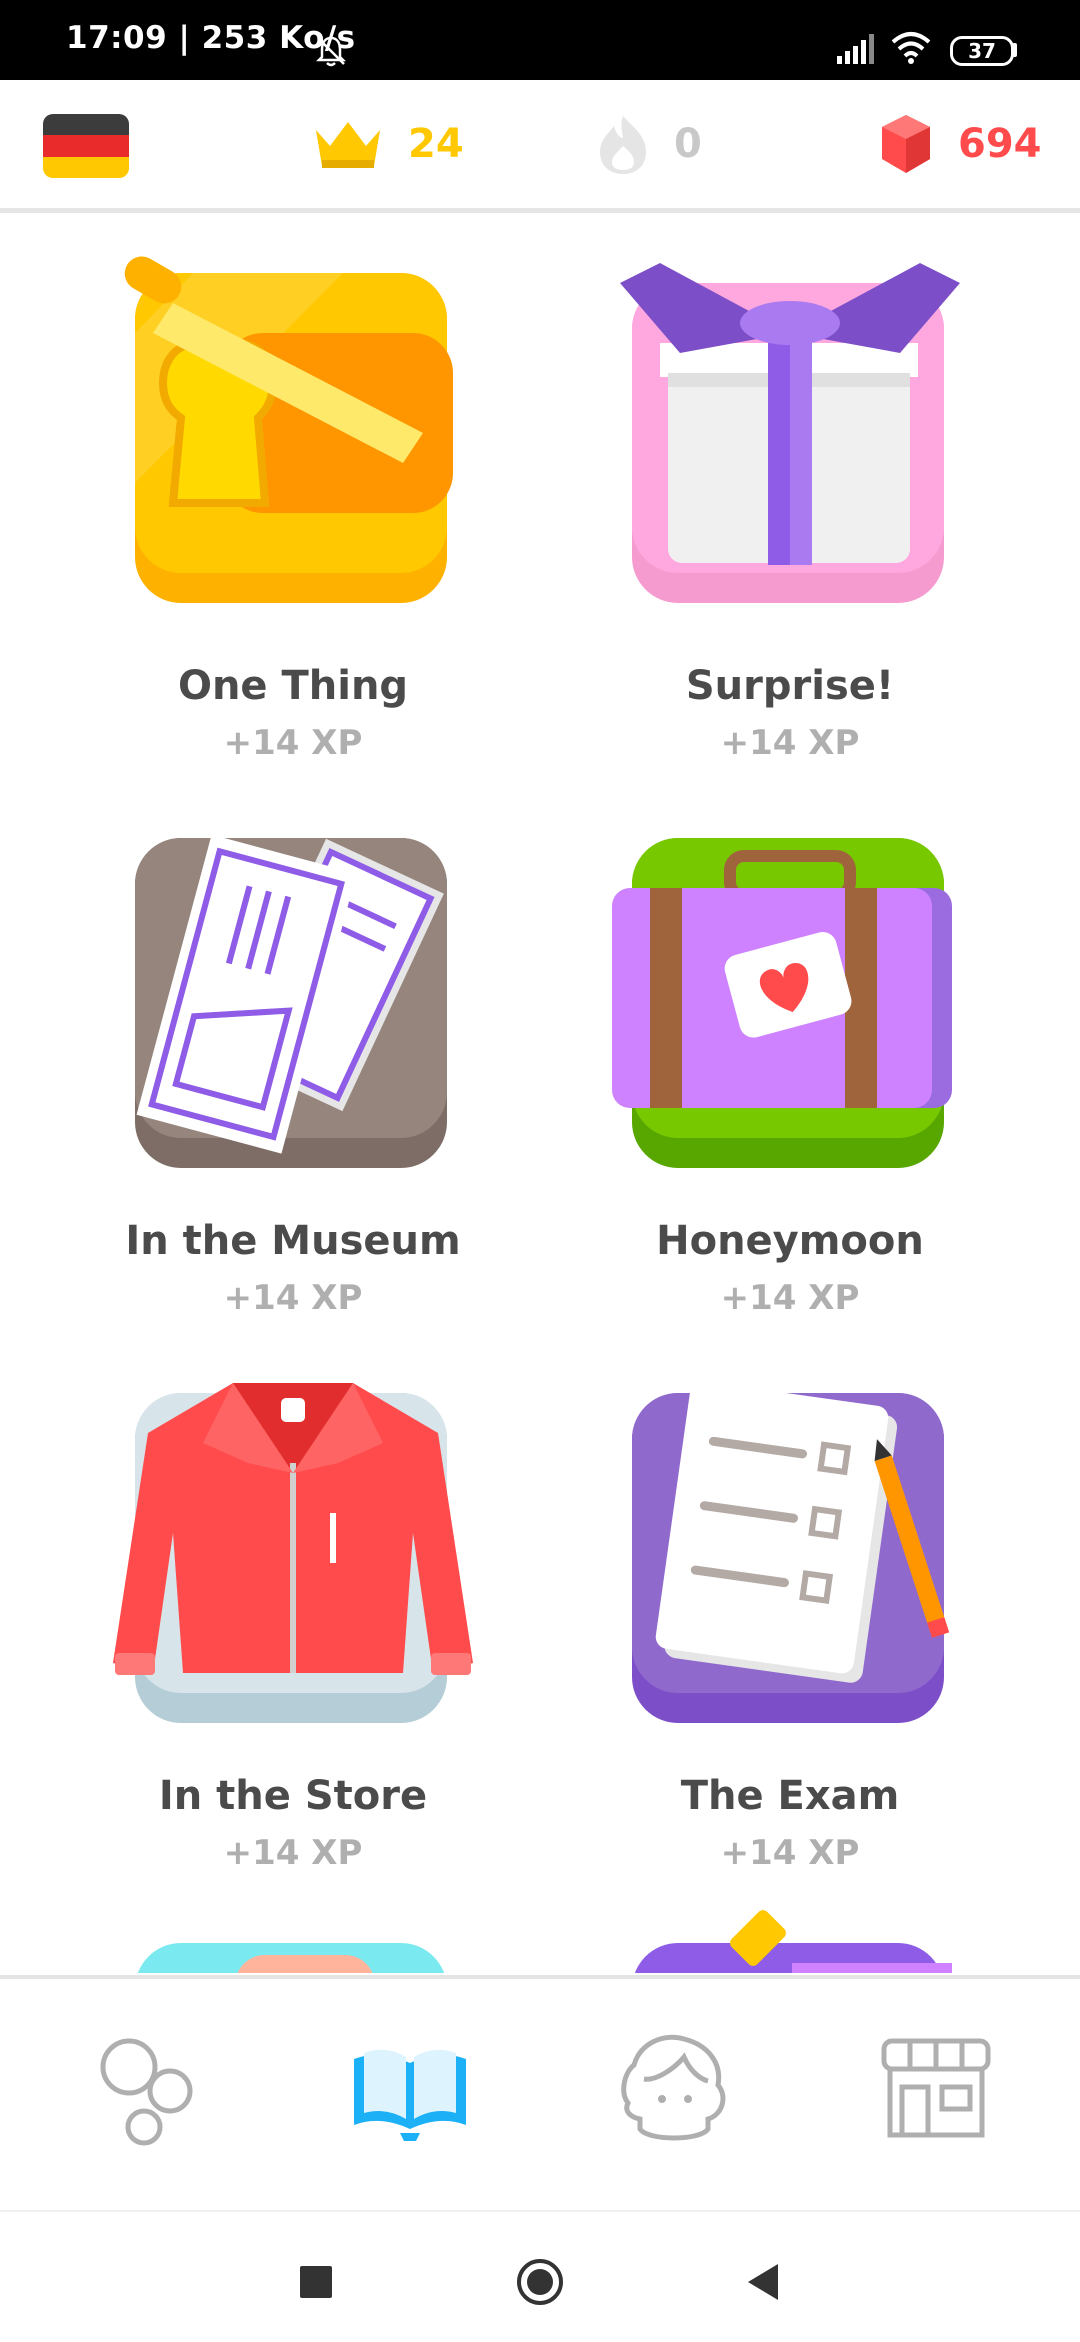 Image resolution: width=1080 pixels, height=2342 pixels. I want to click on home-icon, so click(540, 2282).